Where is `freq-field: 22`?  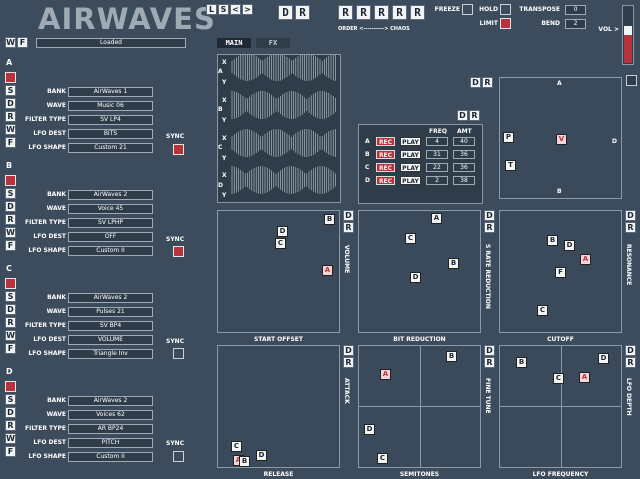
freq-field: 22 is located at coordinates (437, 167).